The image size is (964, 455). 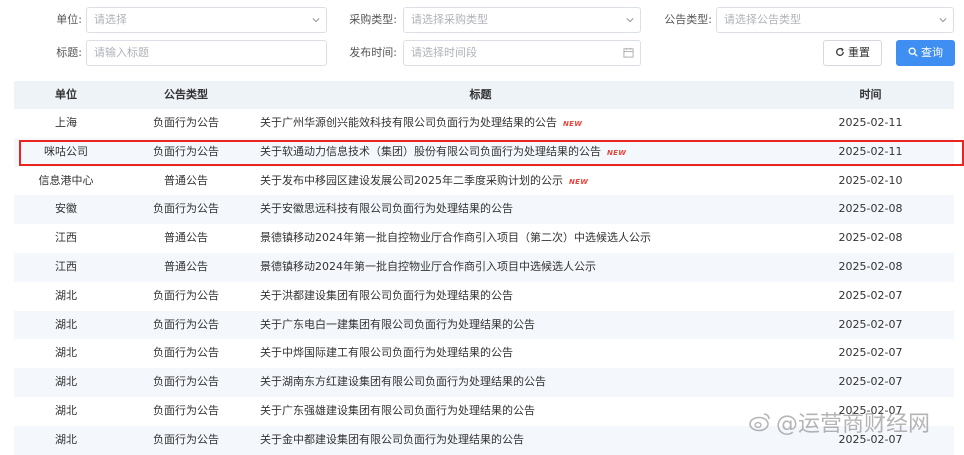 I want to click on header-unit: 单位, so click(x=66, y=94).